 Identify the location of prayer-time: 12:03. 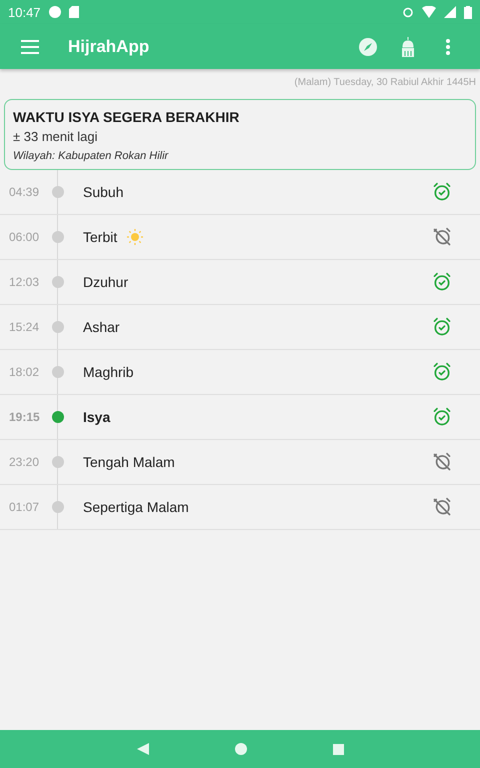
(24, 282).